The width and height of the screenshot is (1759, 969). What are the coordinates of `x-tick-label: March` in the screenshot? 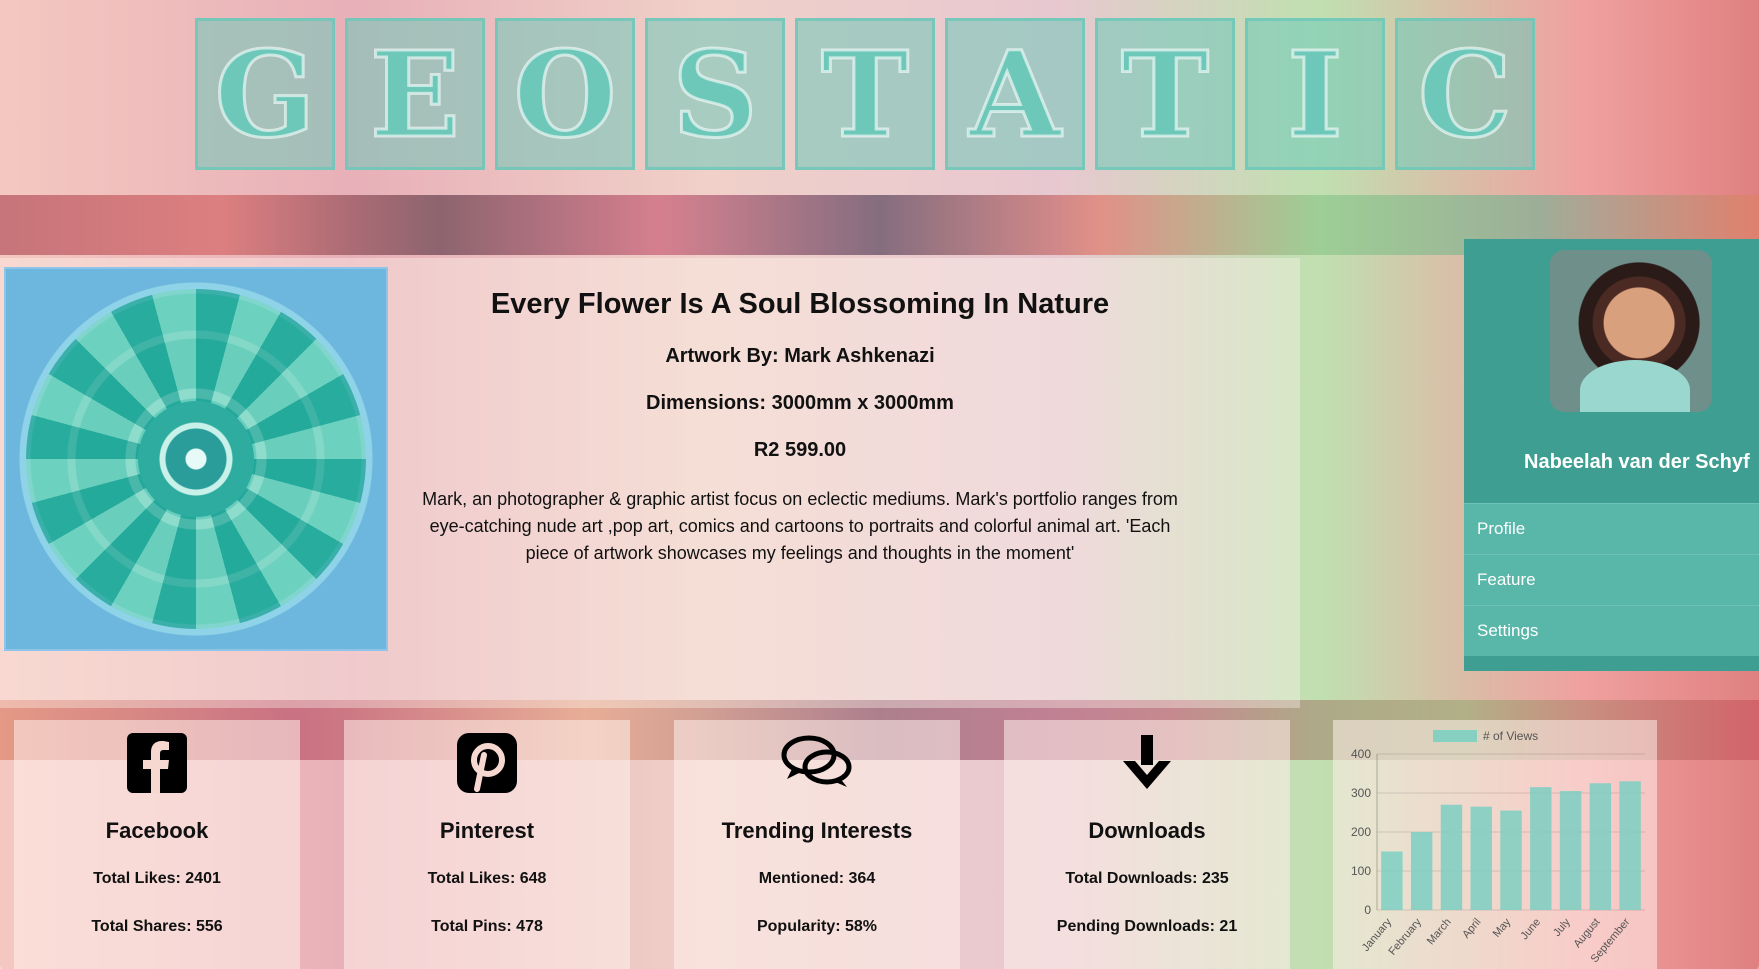 It's located at (1439, 931).